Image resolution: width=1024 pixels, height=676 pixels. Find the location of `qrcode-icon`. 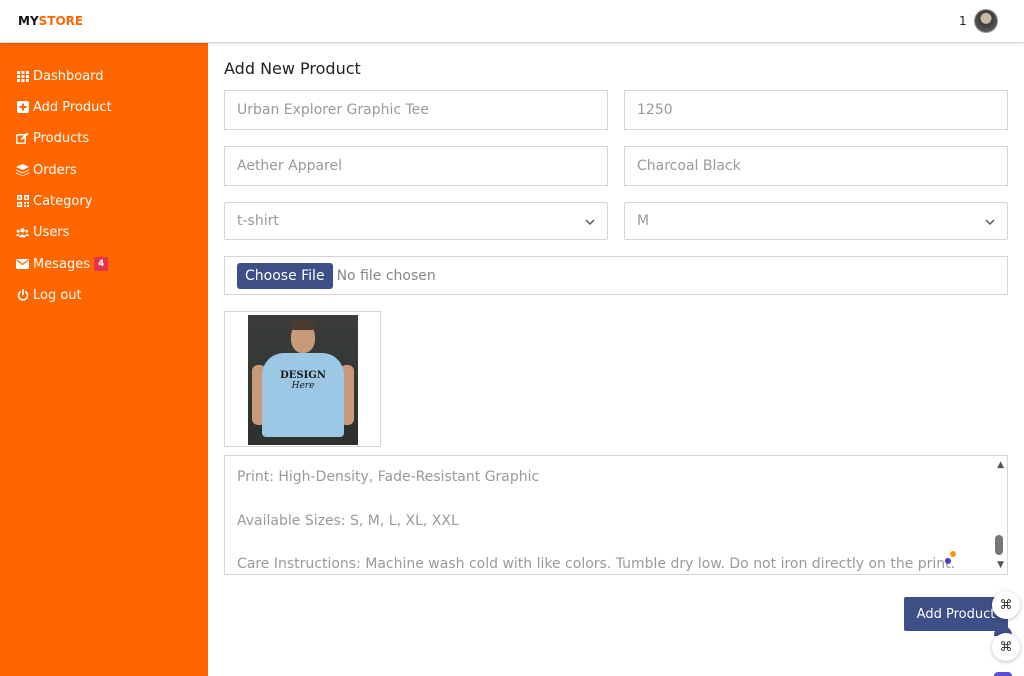

qrcode-icon is located at coordinates (22, 201).